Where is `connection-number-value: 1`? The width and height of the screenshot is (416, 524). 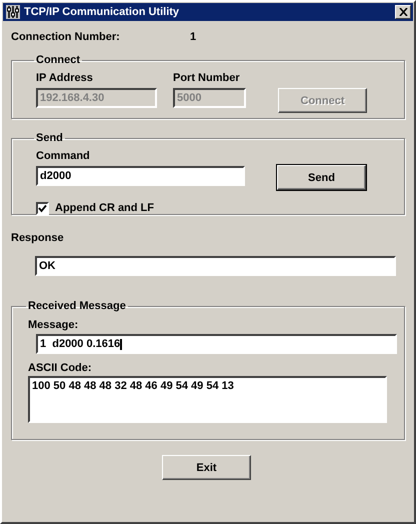
connection-number-value: 1 is located at coordinates (193, 37).